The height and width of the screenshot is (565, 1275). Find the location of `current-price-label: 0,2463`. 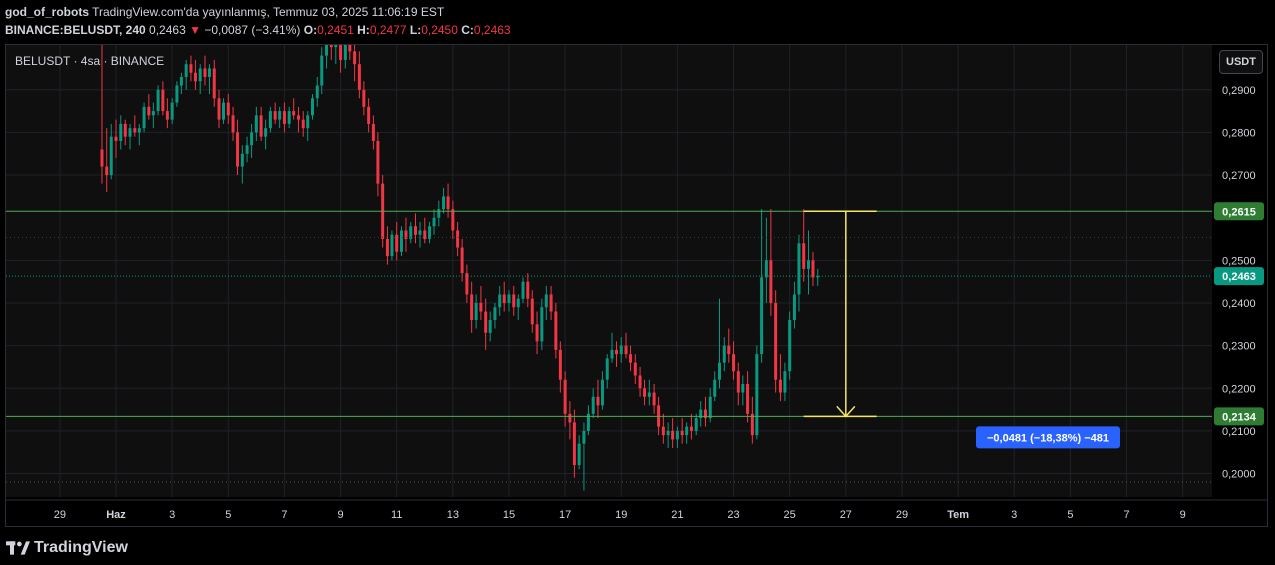

current-price-label: 0,2463 is located at coordinates (1239, 277).